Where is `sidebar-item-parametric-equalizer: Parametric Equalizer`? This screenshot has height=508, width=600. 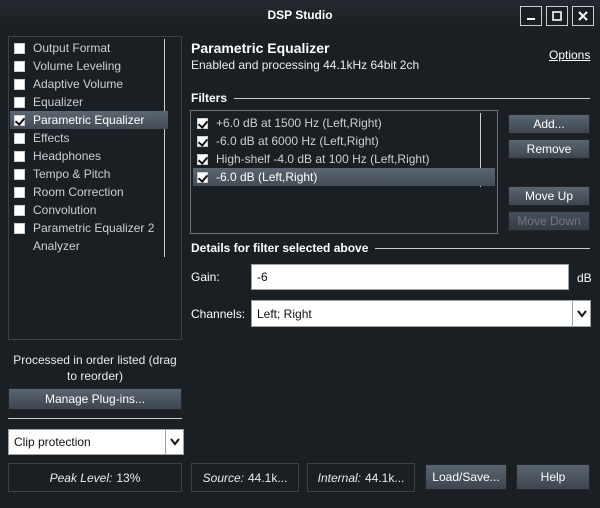 sidebar-item-parametric-equalizer: Parametric Equalizer is located at coordinates (89, 120).